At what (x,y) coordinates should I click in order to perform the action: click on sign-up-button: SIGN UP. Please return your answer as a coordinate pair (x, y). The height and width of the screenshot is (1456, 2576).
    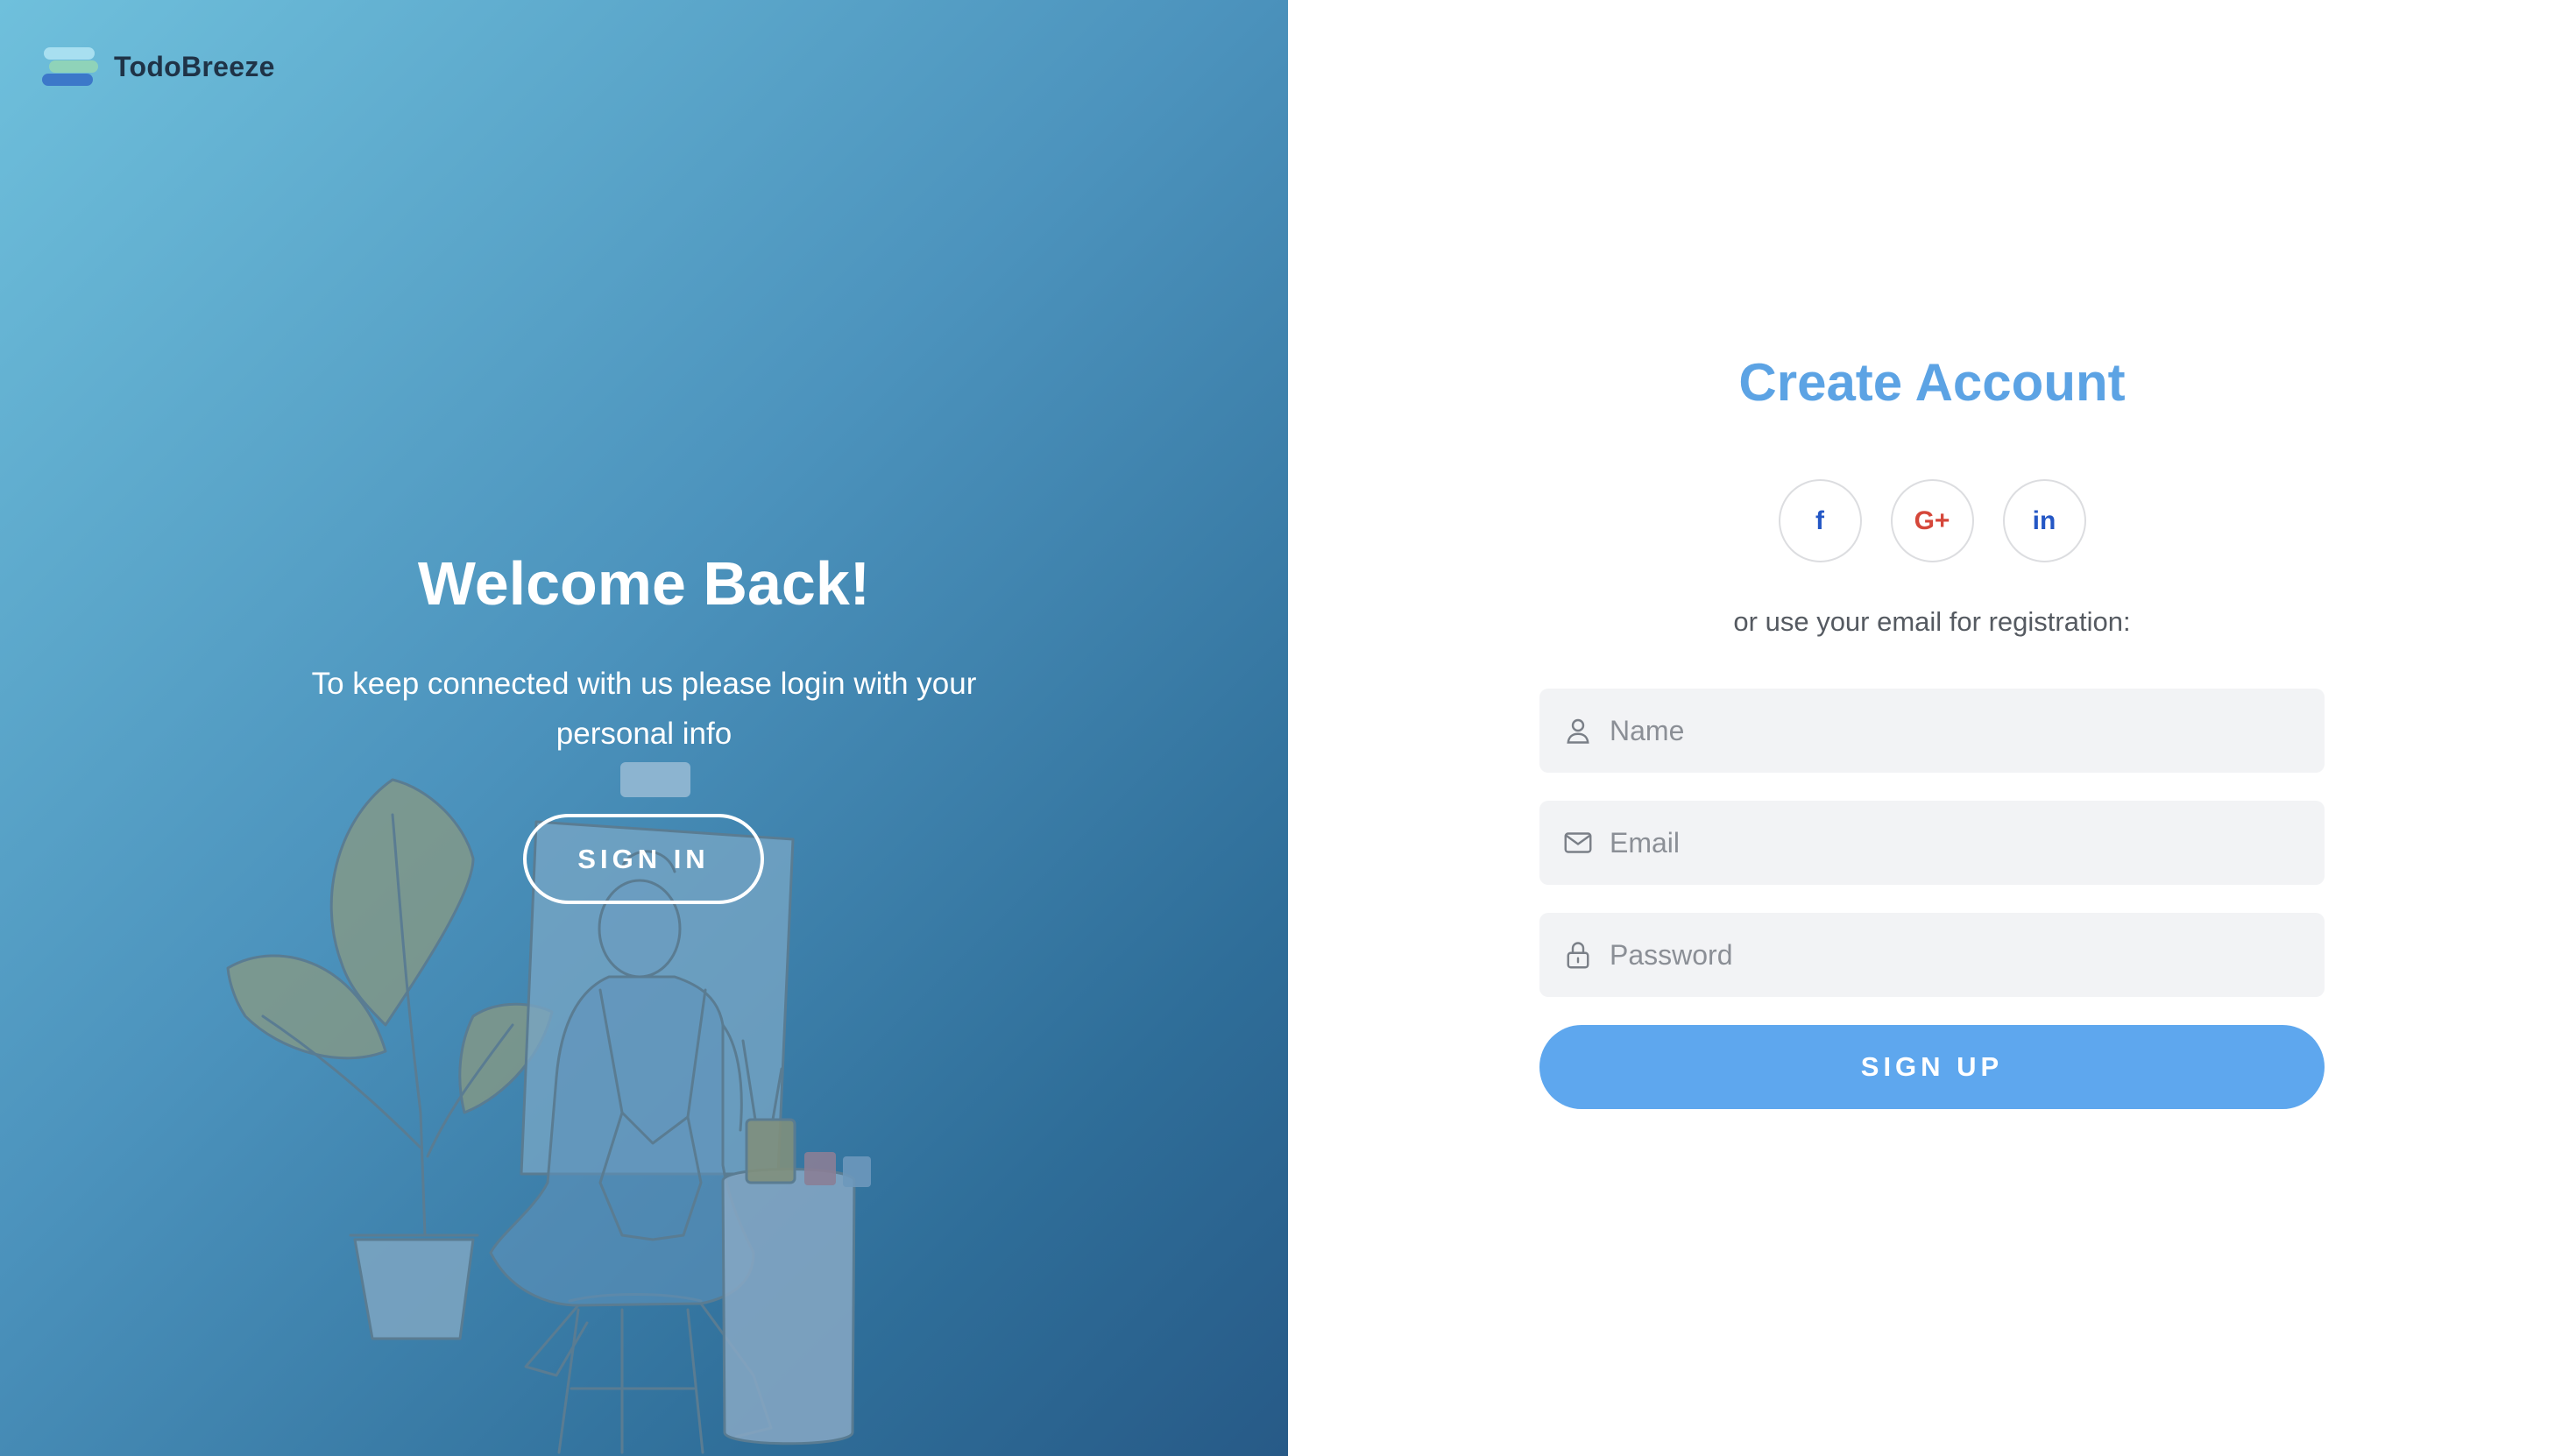
    Looking at the image, I should click on (1932, 1067).